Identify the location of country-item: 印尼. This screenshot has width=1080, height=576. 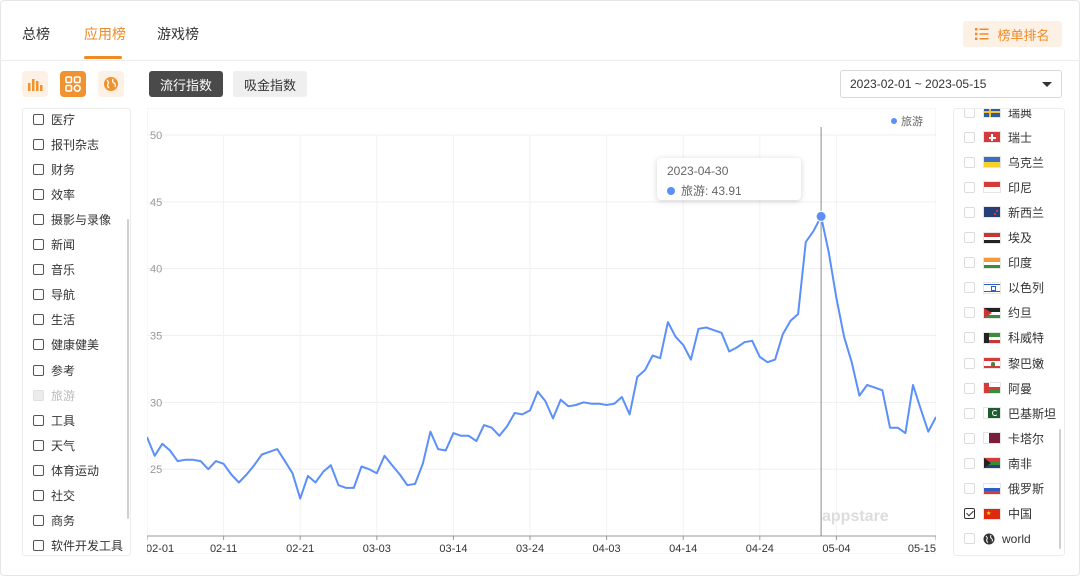
(998, 187).